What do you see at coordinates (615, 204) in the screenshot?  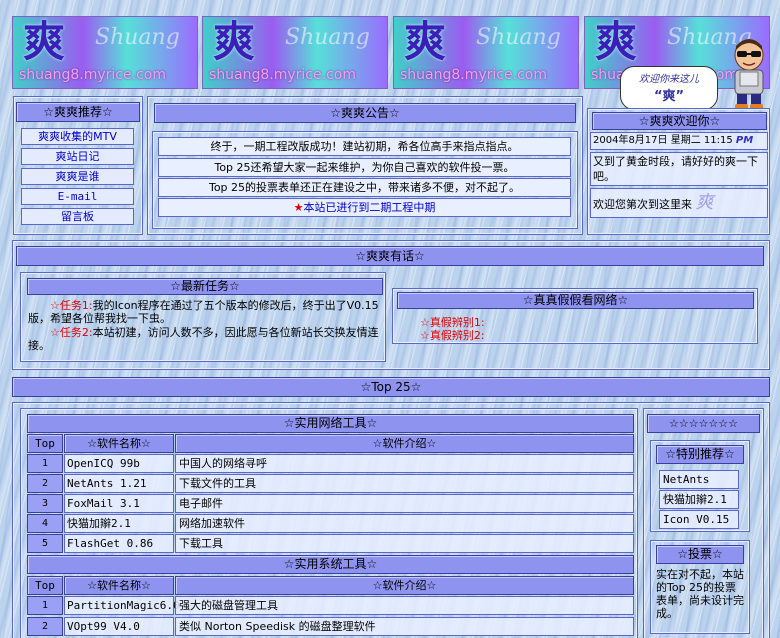 I see `visitor-prefix: 欢迎您第` at bounding box center [615, 204].